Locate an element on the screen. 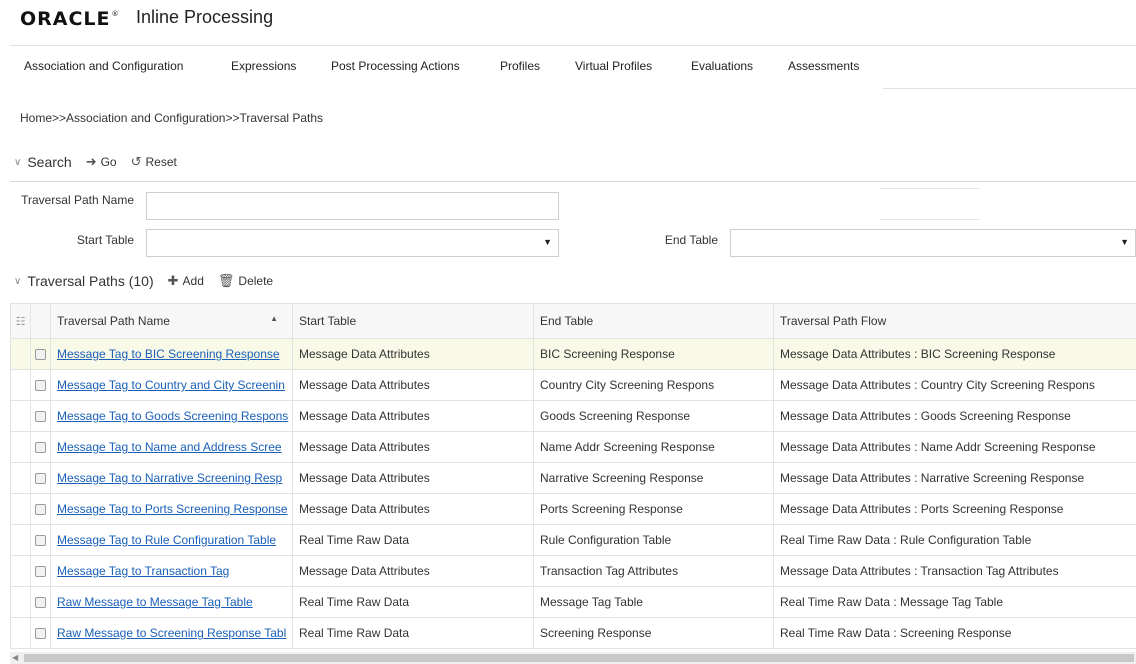 The image size is (1136, 664). caret-down-icon: ▼ is located at coordinates (1124, 242).